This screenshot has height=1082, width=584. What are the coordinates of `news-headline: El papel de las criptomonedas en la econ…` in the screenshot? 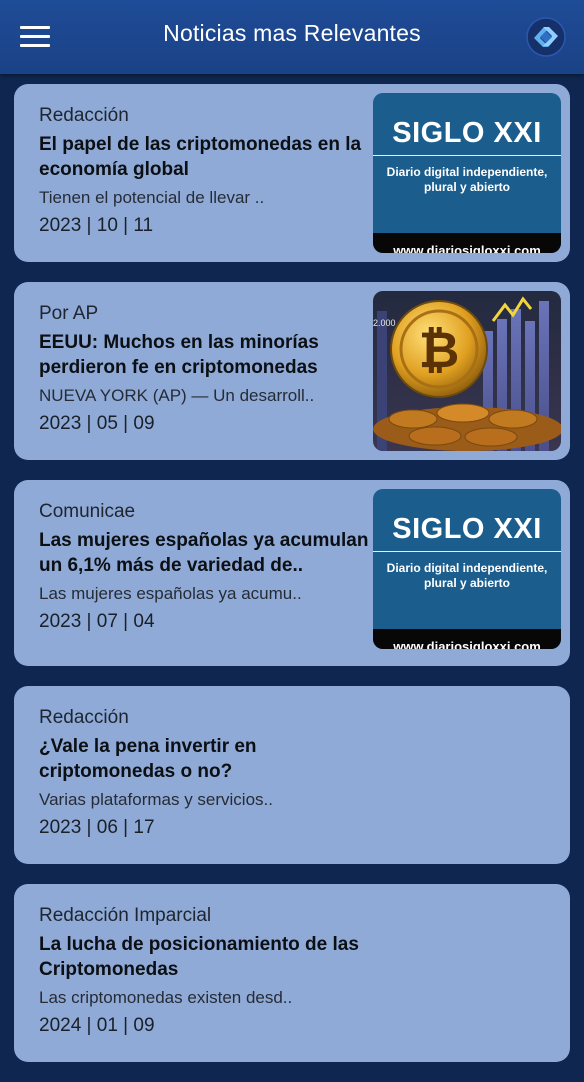 It's located at (200, 157).